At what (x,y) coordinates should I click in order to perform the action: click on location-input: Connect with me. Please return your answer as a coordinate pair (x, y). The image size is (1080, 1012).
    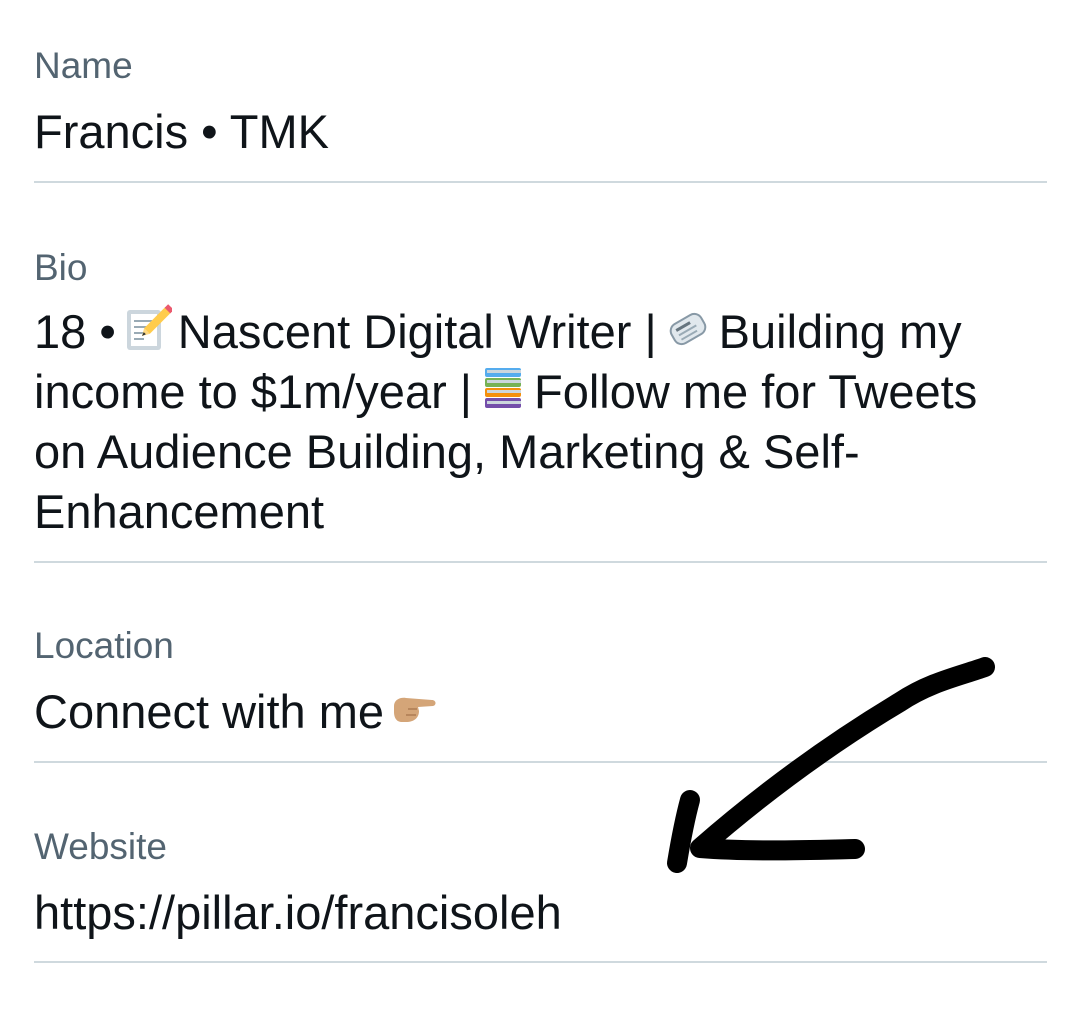
    Looking at the image, I should click on (240, 712).